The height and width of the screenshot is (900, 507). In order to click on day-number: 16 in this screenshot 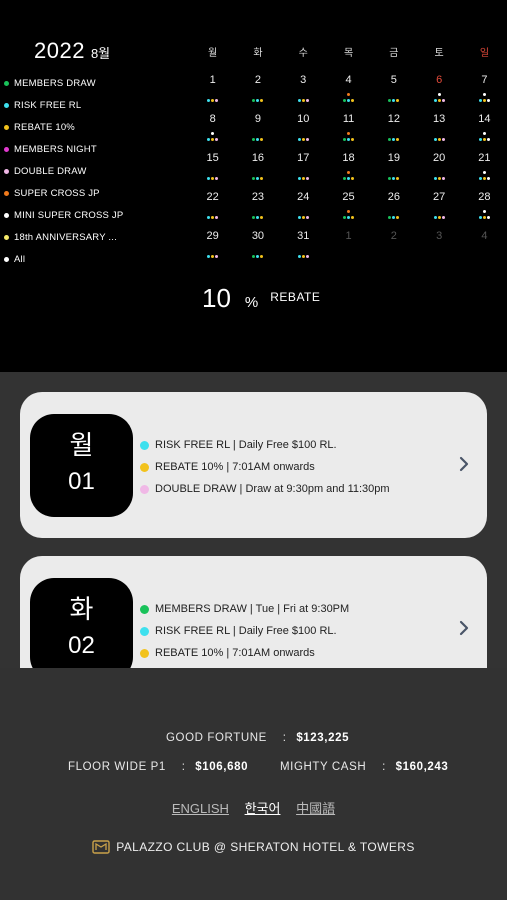, I will do `click(258, 158)`.